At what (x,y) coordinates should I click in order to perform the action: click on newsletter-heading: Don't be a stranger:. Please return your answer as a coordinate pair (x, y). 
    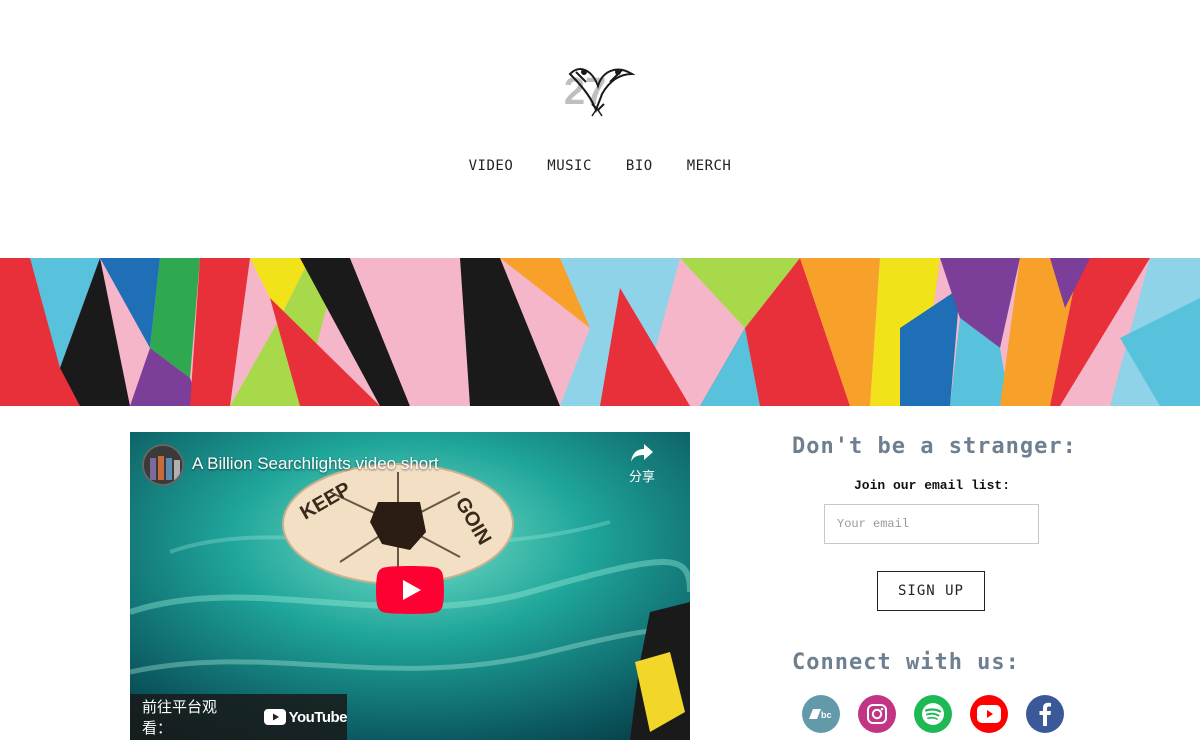
    Looking at the image, I should click on (934, 446).